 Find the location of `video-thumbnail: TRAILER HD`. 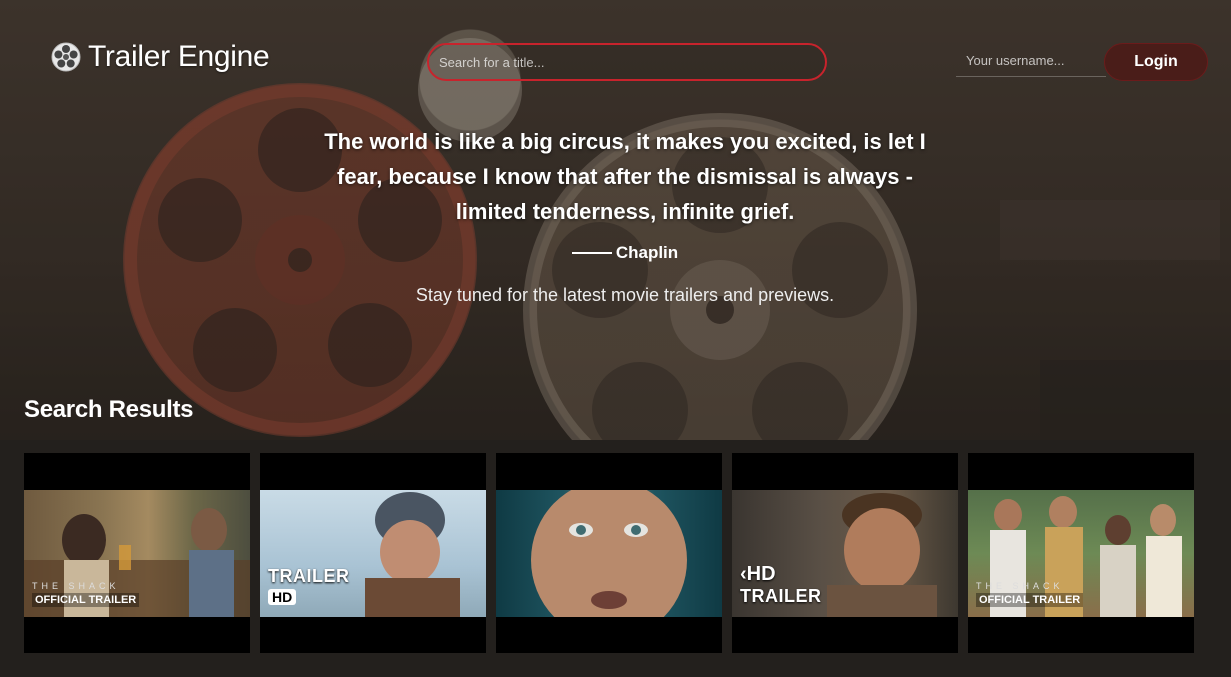

video-thumbnail: TRAILER HD is located at coordinates (373, 553).